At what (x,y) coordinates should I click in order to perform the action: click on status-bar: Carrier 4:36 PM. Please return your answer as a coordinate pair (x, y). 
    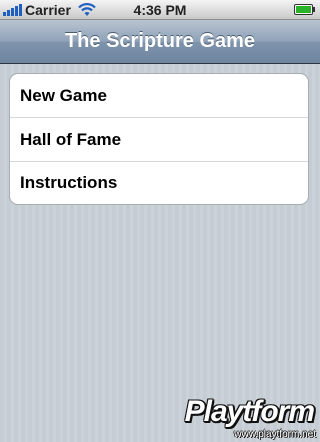
    Looking at the image, I should click on (160, 10).